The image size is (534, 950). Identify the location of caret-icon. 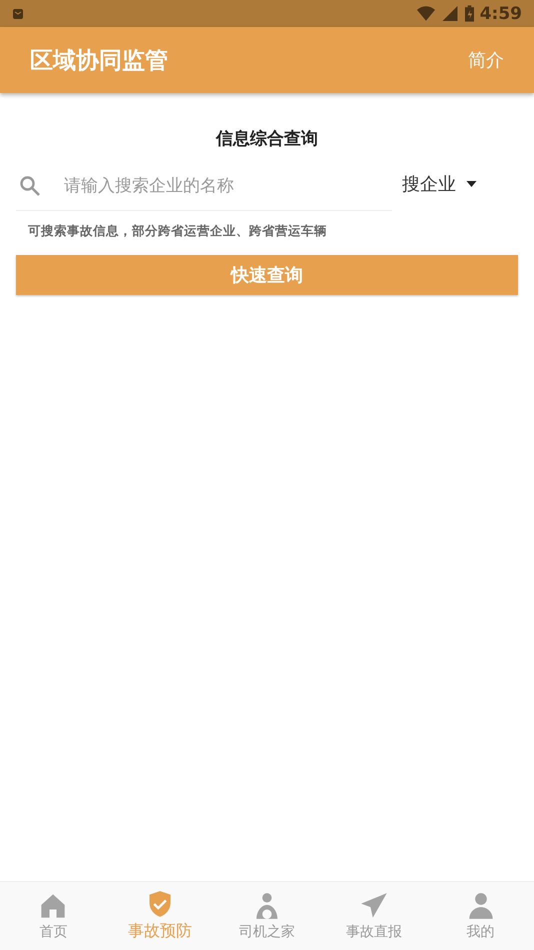
(471, 184).